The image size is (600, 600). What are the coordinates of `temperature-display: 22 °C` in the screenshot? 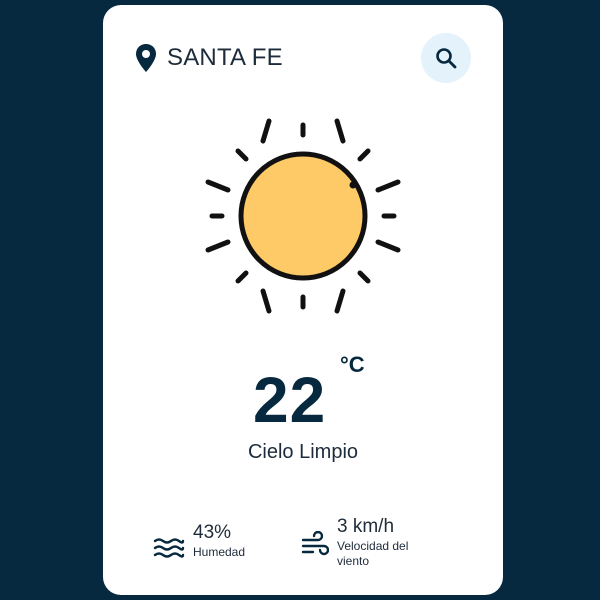 It's located at (303, 396).